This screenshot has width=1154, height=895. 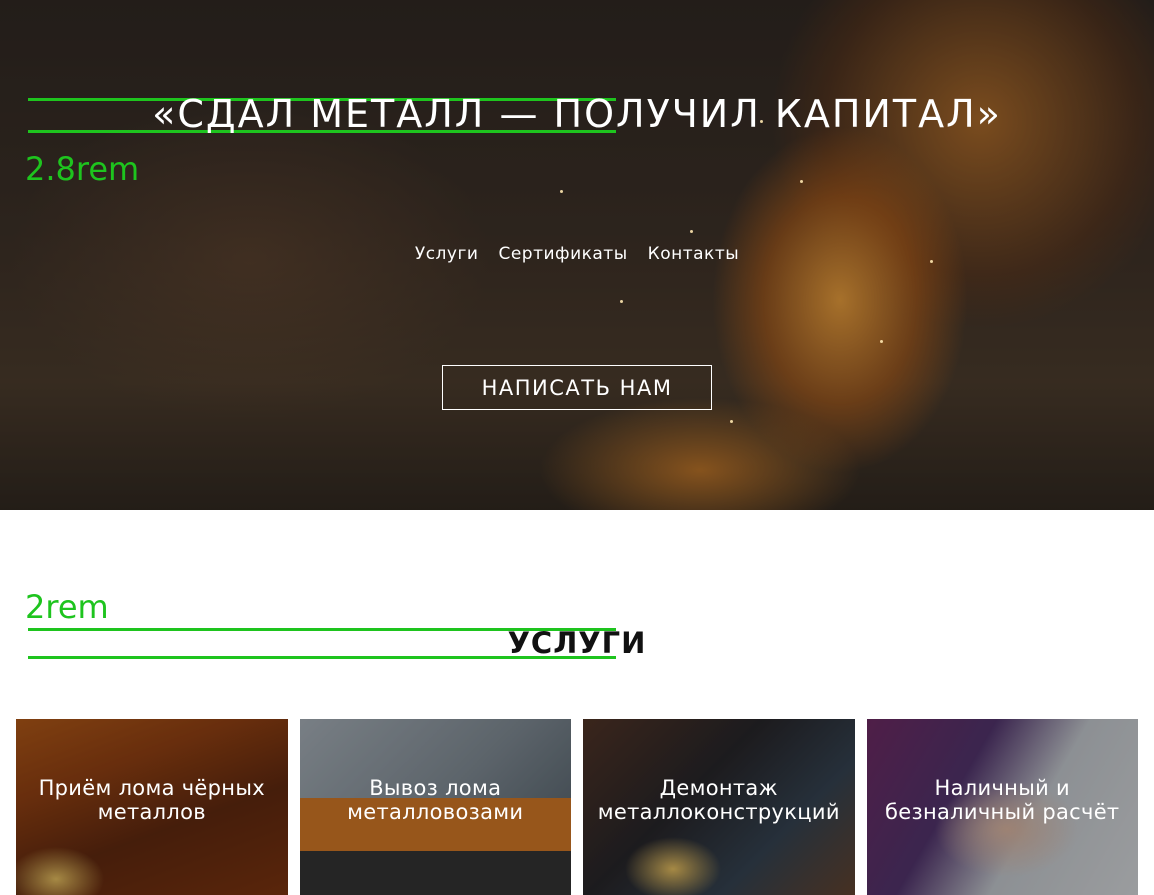 I want to click on service-card-dismantling: Демонтаж металлоконструкций, so click(x=719, y=807).